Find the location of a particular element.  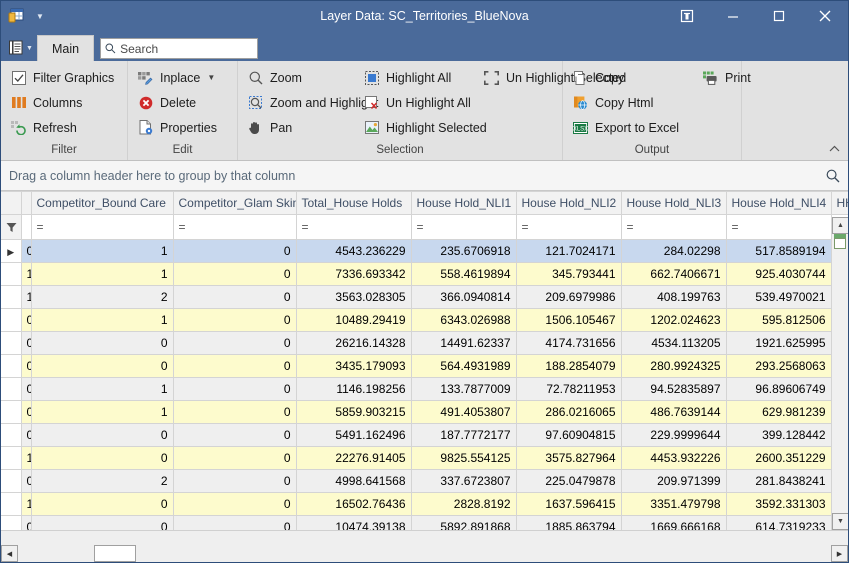

table-cell: 72.78211953 is located at coordinates (569, 389).